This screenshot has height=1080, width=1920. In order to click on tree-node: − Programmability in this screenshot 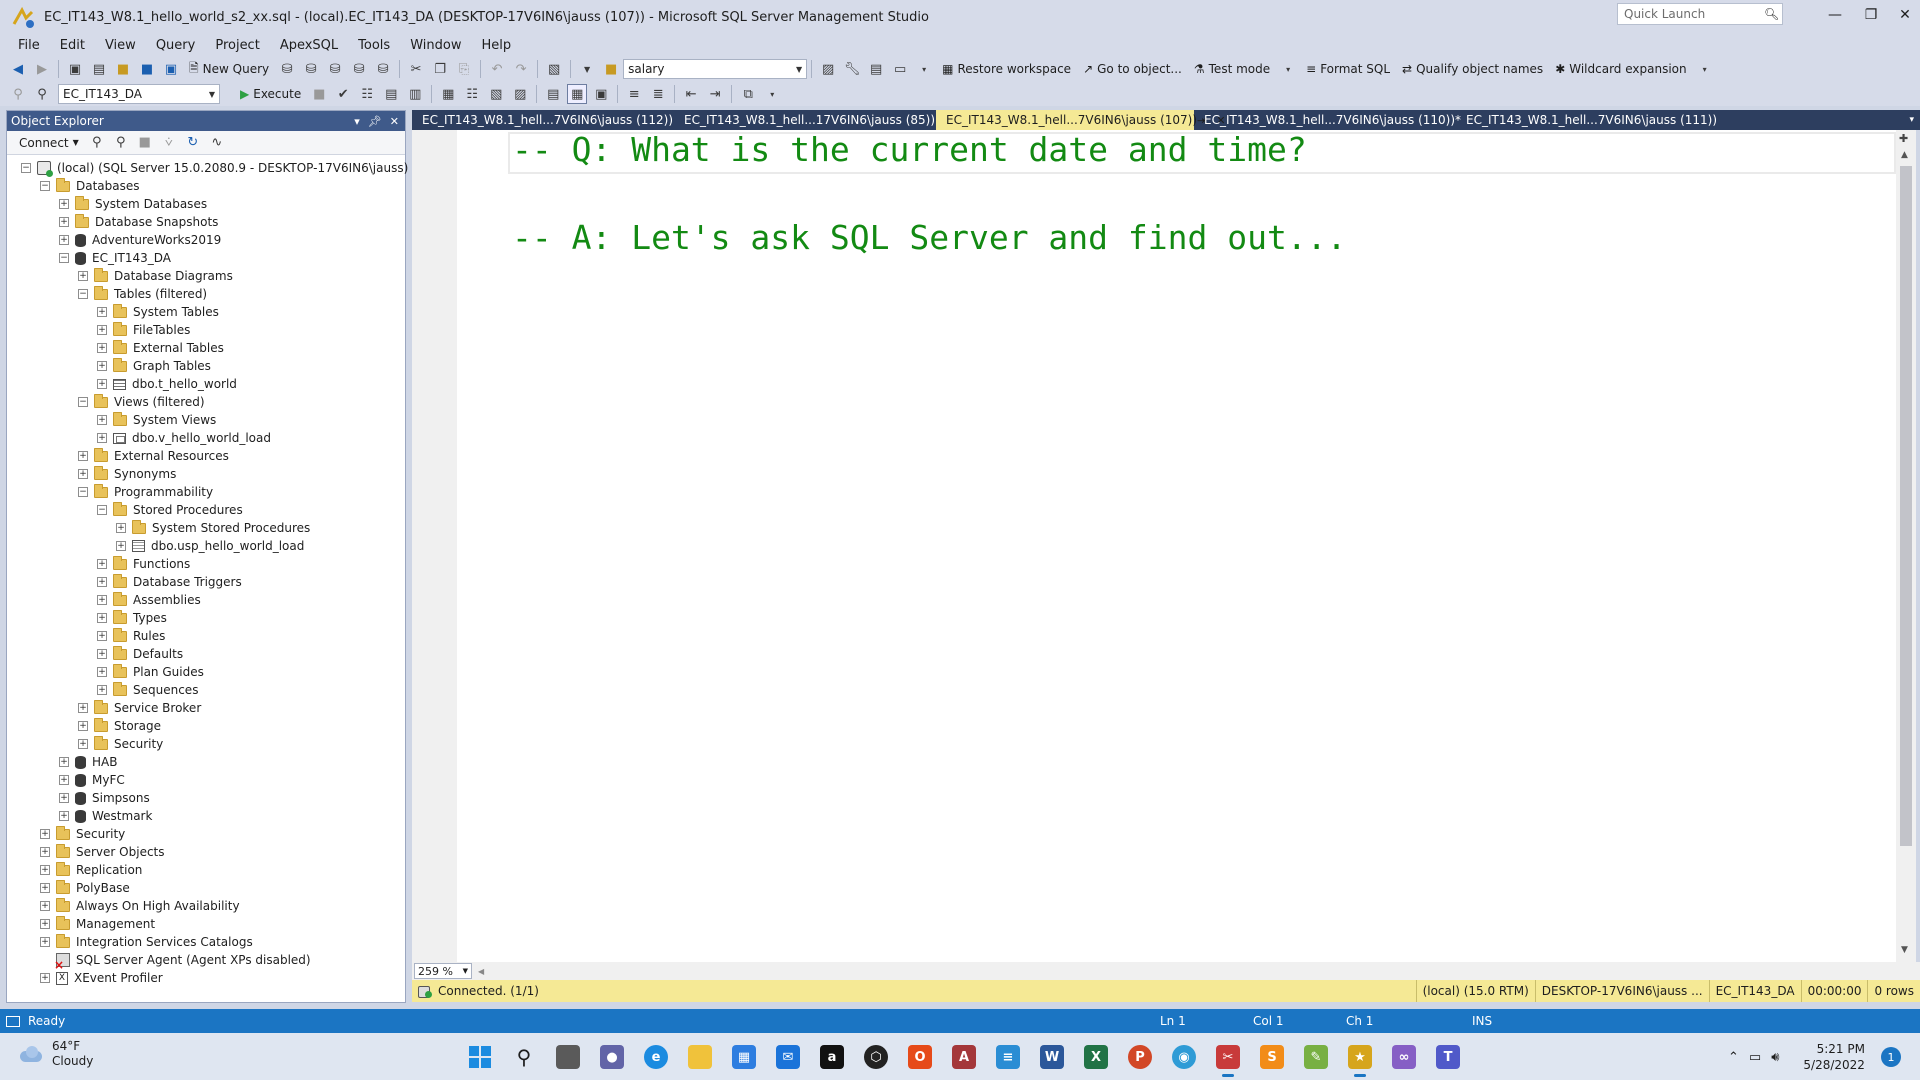, I will do `click(206, 492)`.